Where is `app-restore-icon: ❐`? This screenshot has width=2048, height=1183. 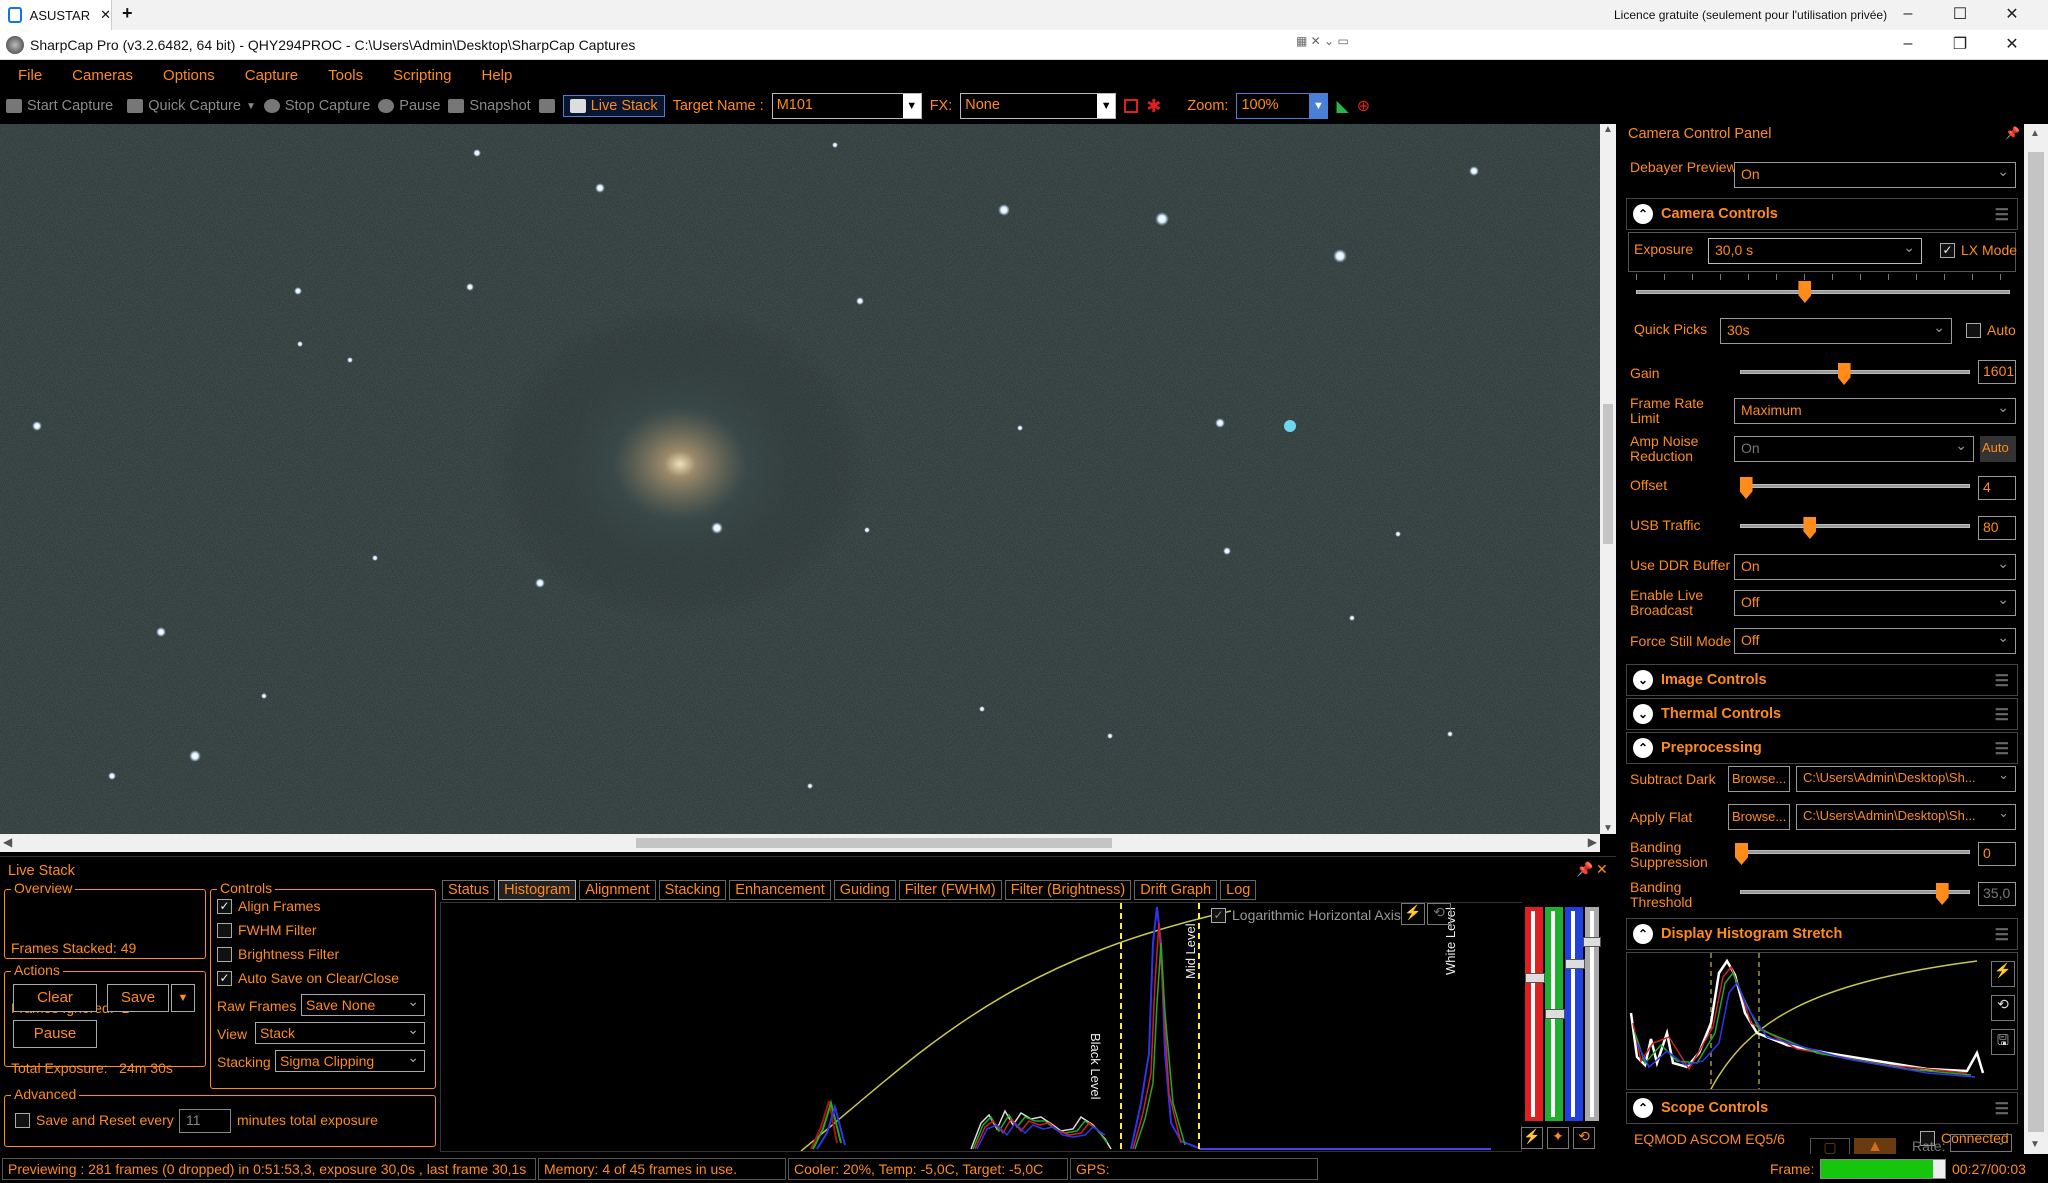
app-restore-icon: ❐ is located at coordinates (1960, 44).